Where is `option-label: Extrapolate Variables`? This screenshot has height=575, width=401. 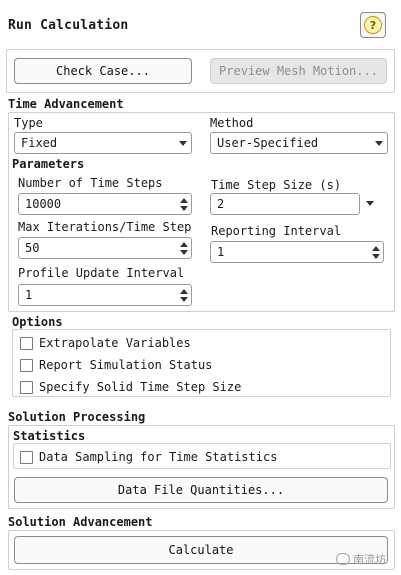 option-label: Extrapolate Variables is located at coordinates (115, 343).